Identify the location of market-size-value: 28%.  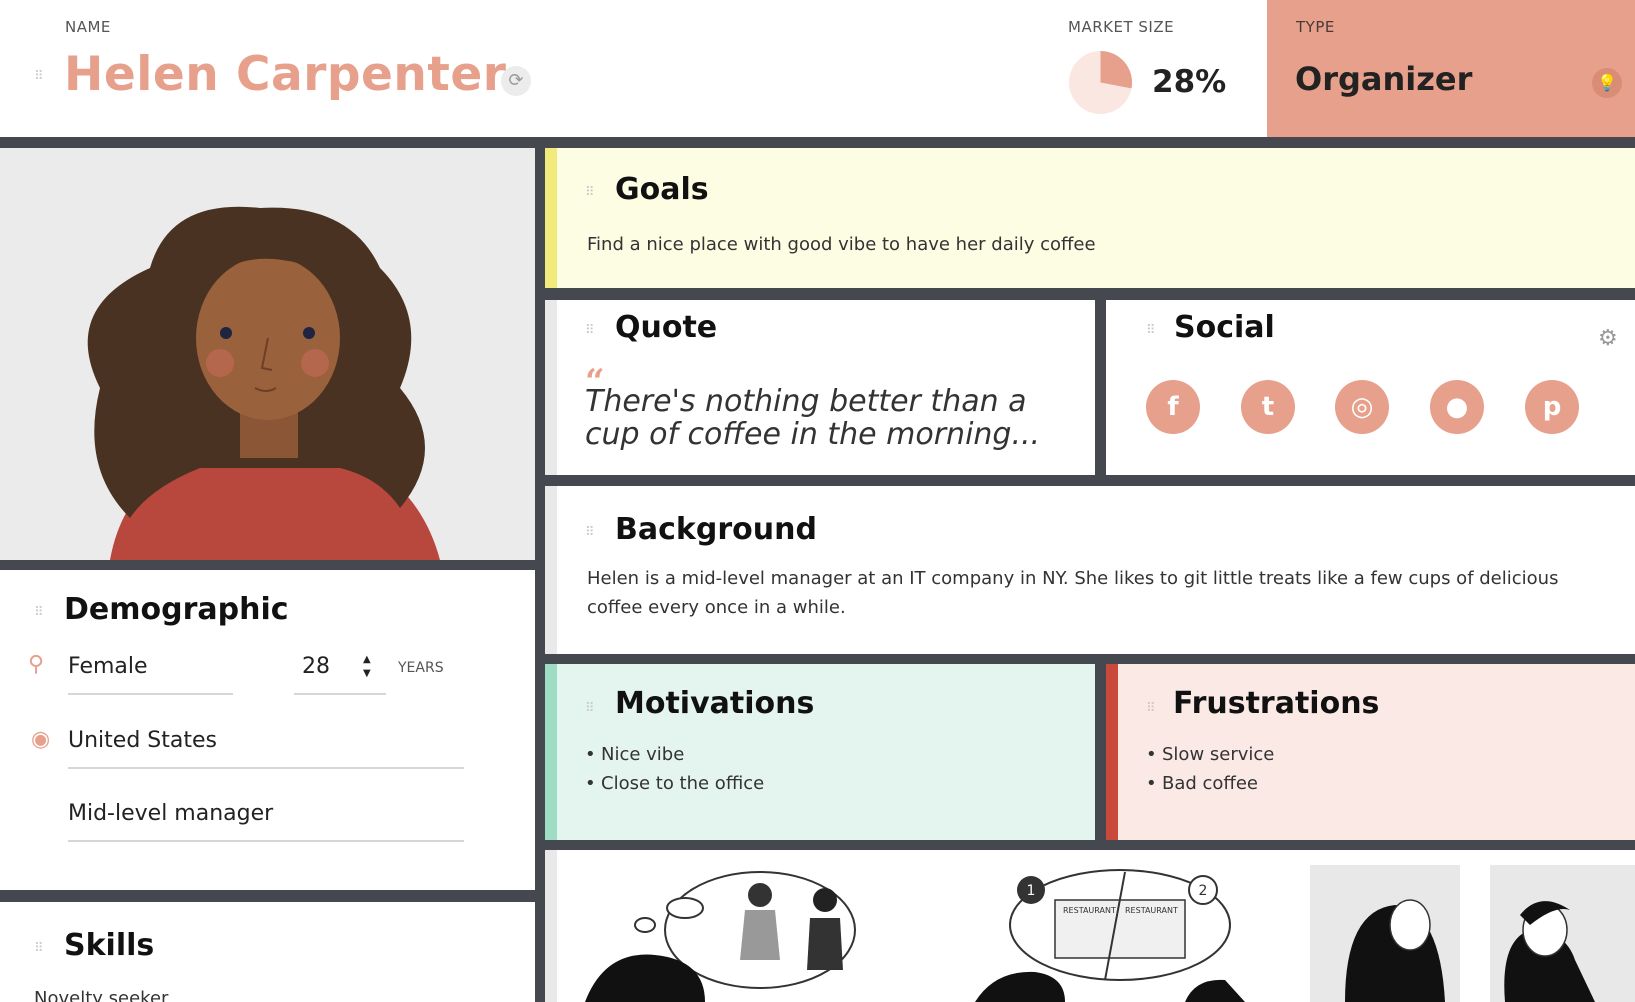
(1189, 82).